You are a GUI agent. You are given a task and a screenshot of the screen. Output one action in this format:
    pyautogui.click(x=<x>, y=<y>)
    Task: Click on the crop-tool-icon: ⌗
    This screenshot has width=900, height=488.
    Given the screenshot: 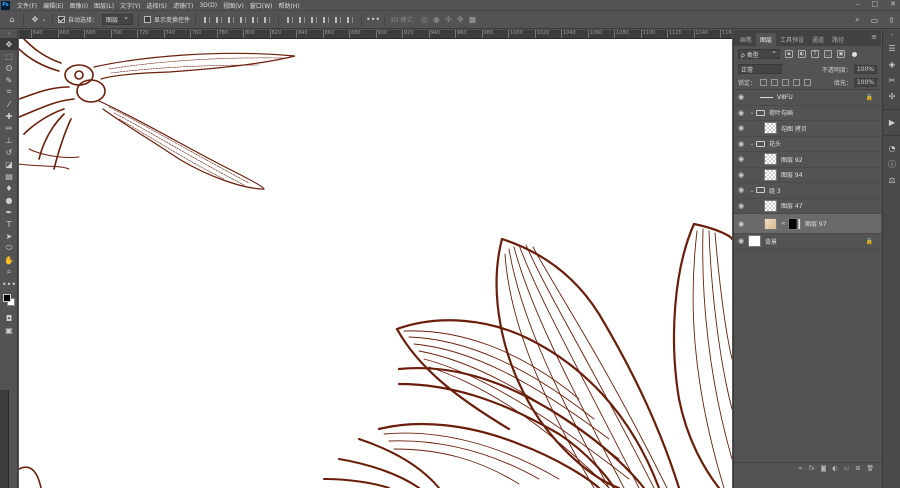 What is the action you would take?
    pyautogui.click(x=9, y=92)
    